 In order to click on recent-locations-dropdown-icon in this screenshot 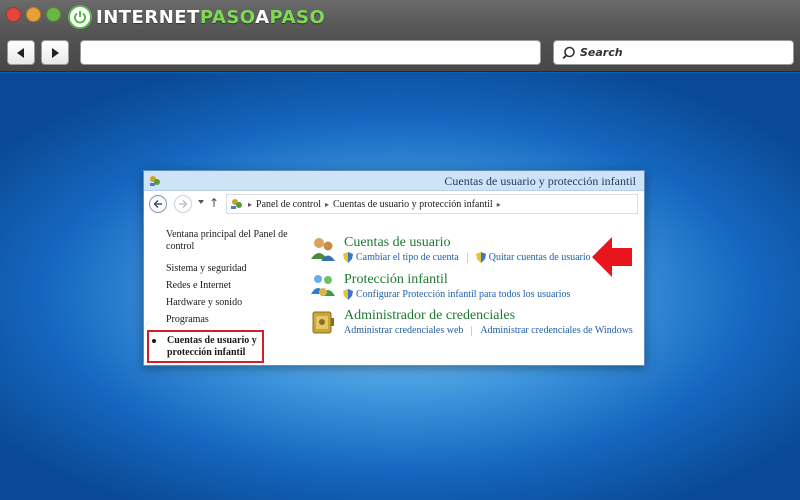, I will do `click(201, 202)`.